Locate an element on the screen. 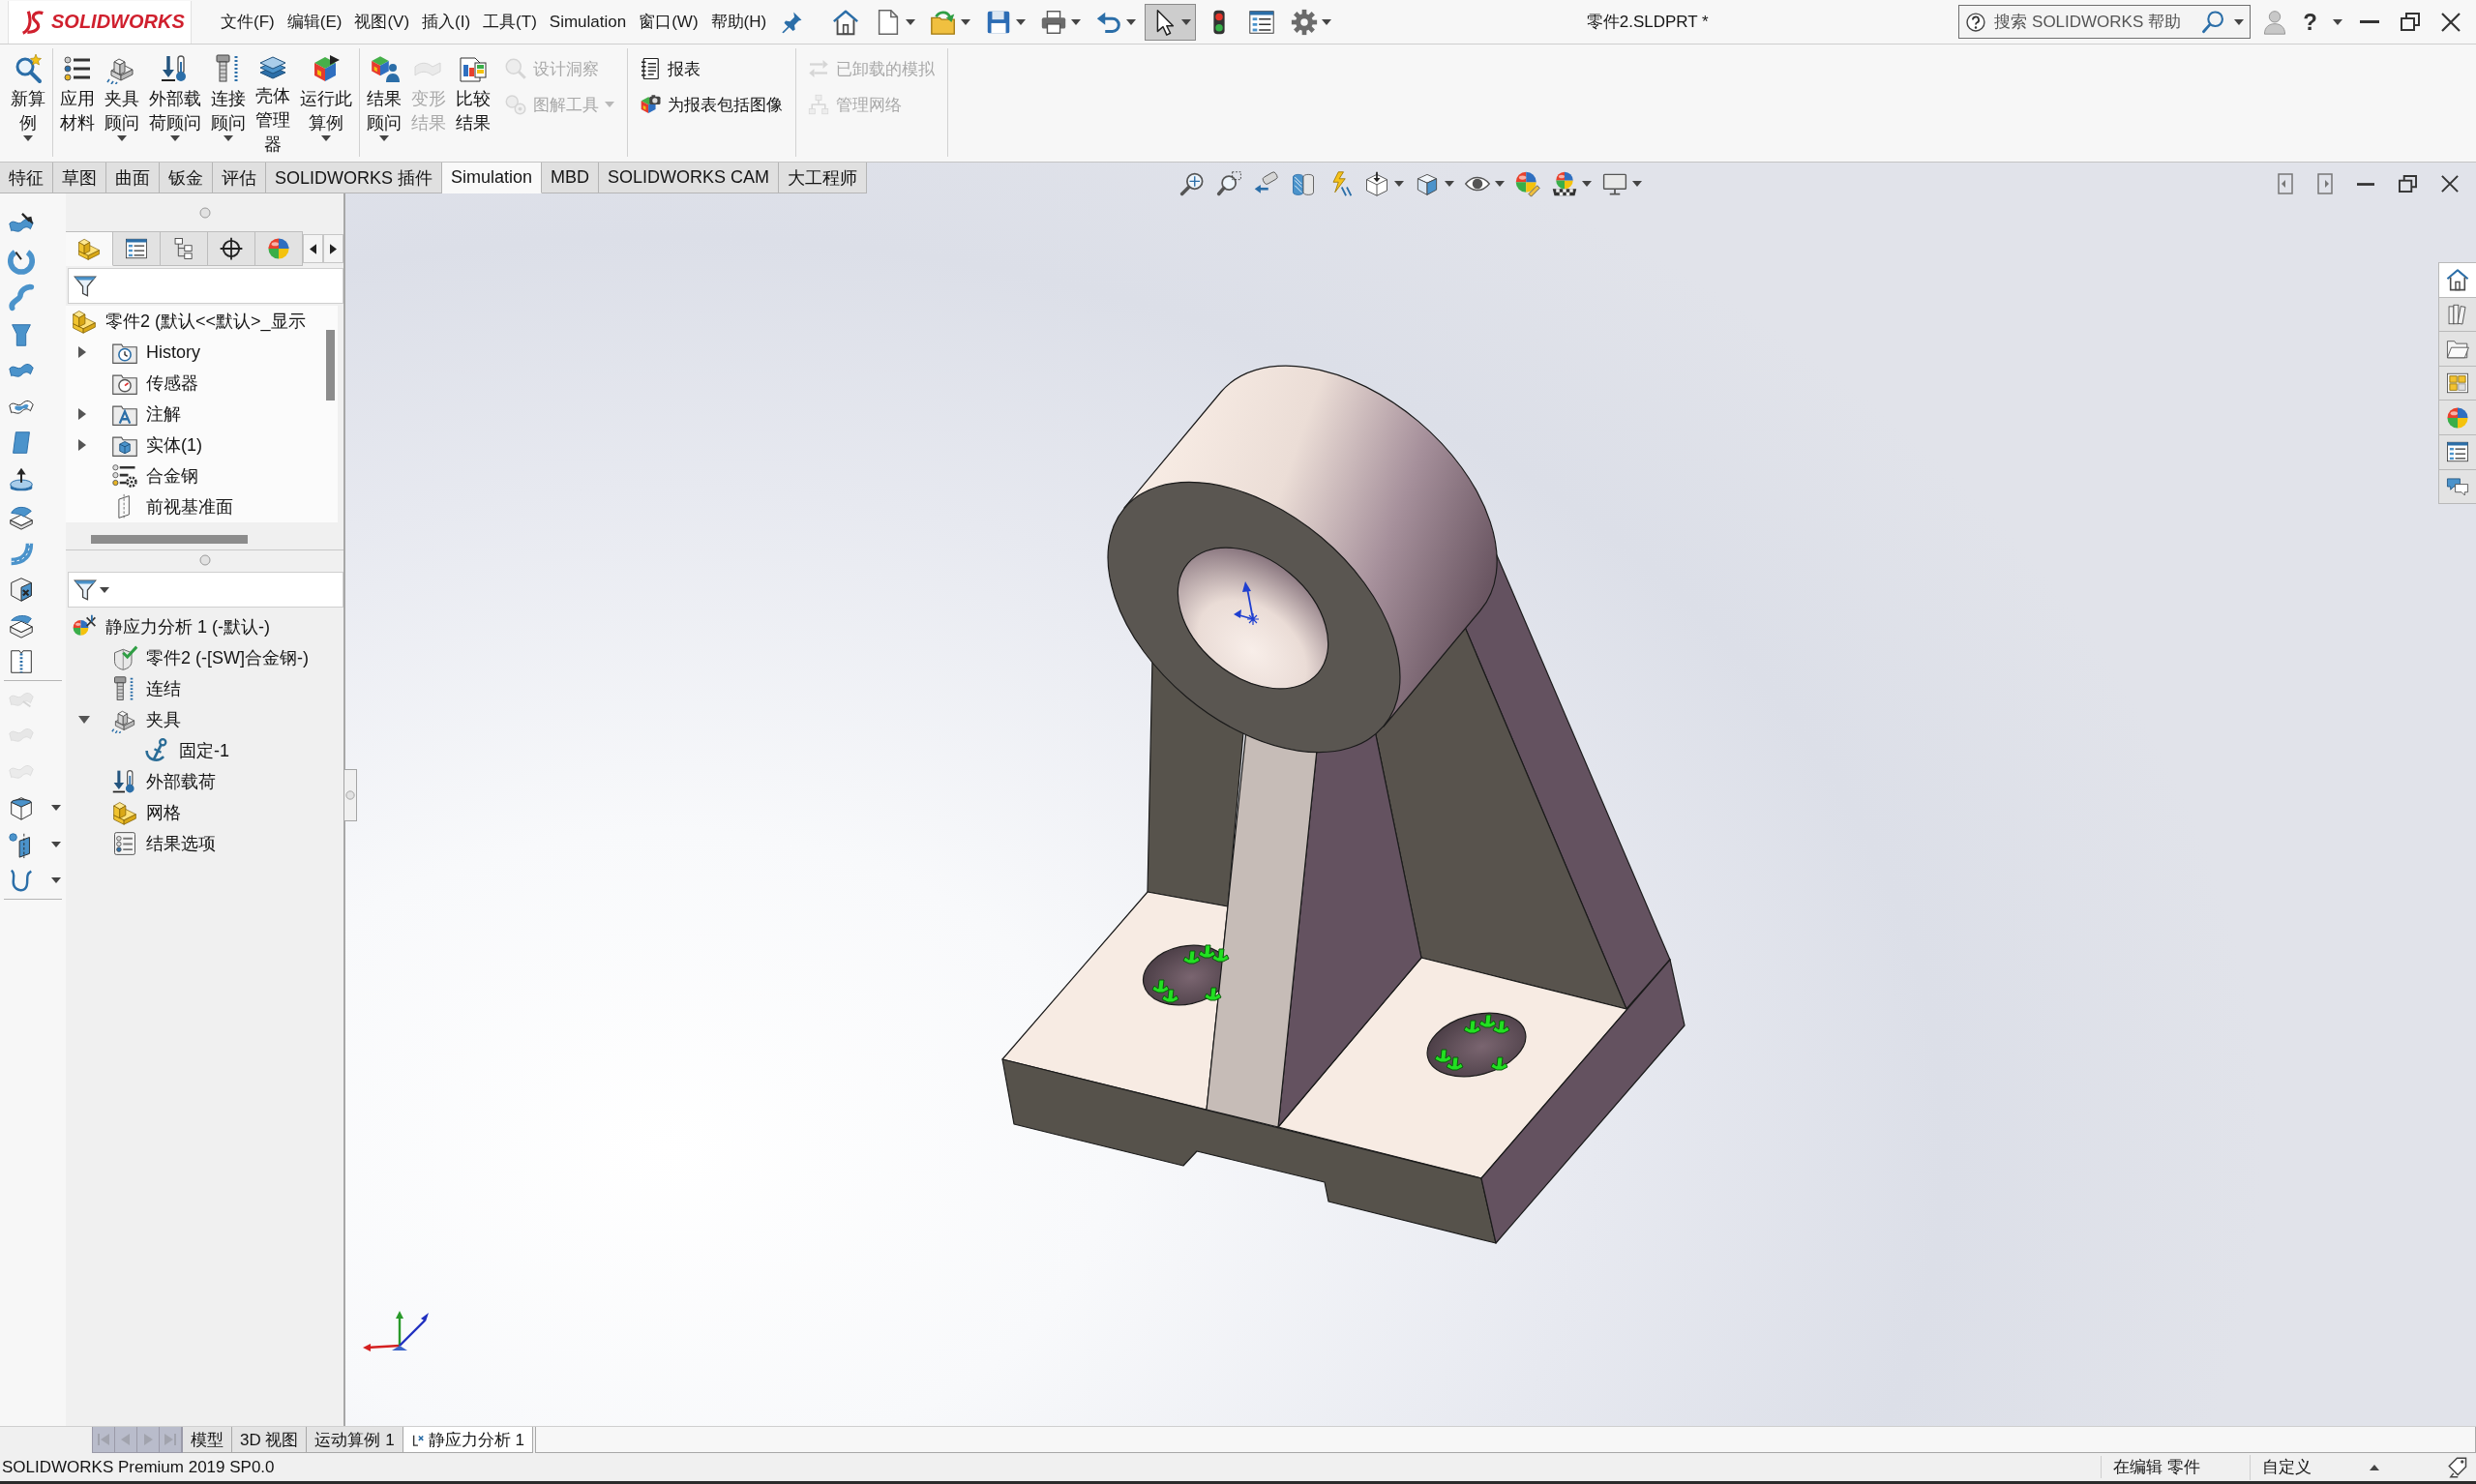 This screenshot has width=2476, height=1484. document-tab: 模型 is located at coordinates (208, 1440).